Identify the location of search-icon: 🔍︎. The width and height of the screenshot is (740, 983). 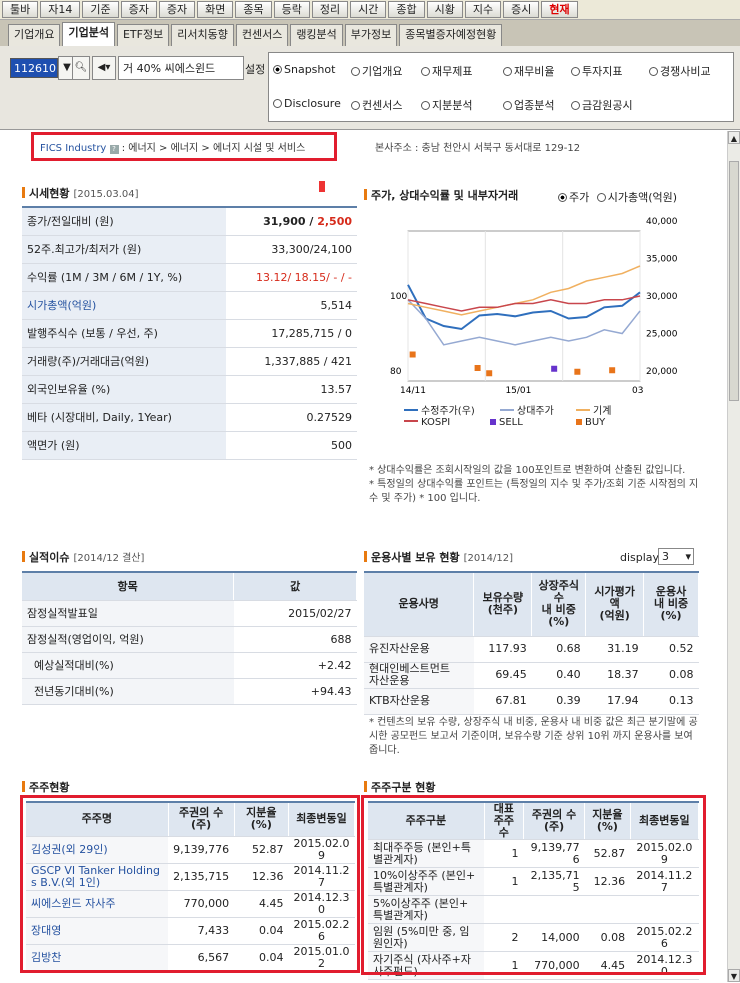
(81, 68).